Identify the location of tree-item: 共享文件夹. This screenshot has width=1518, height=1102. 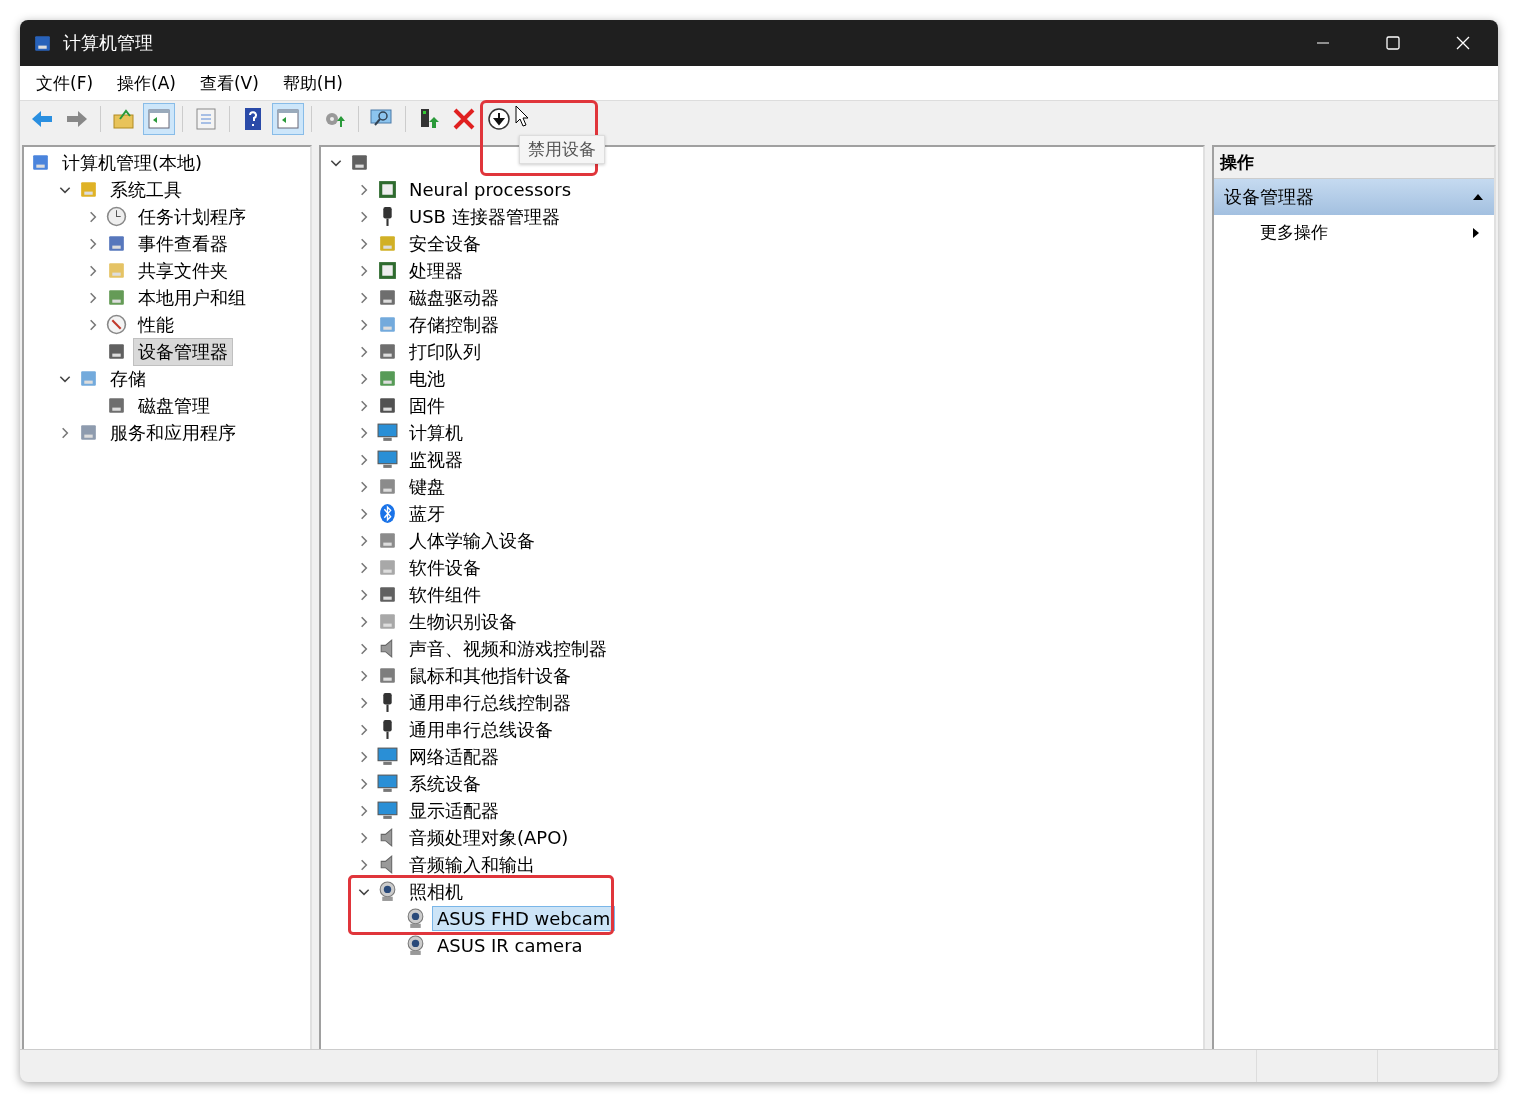
(183, 270).